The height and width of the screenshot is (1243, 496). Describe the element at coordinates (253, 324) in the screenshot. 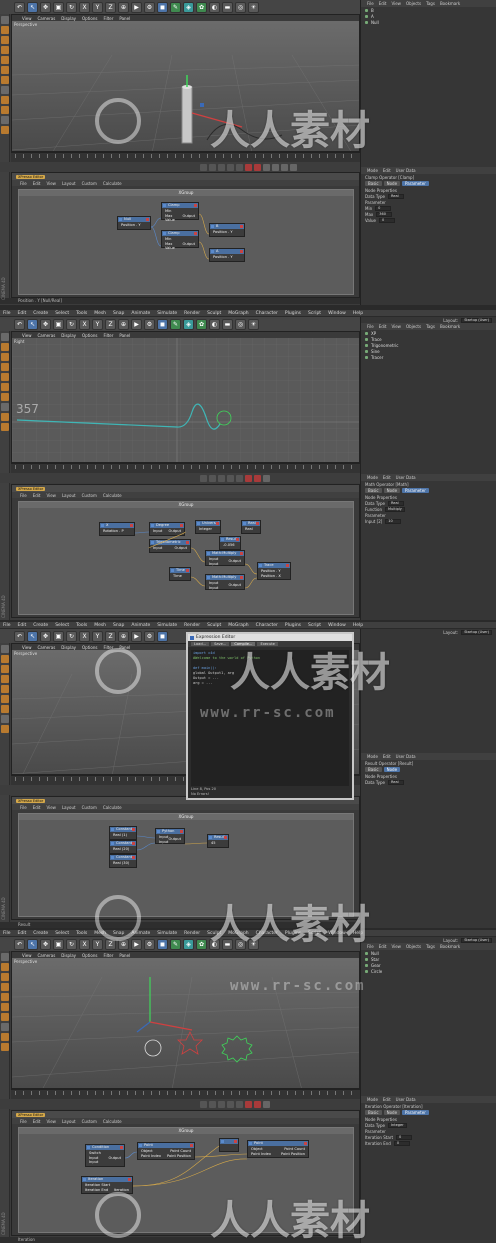

I see `light-icon: ☀` at that location.